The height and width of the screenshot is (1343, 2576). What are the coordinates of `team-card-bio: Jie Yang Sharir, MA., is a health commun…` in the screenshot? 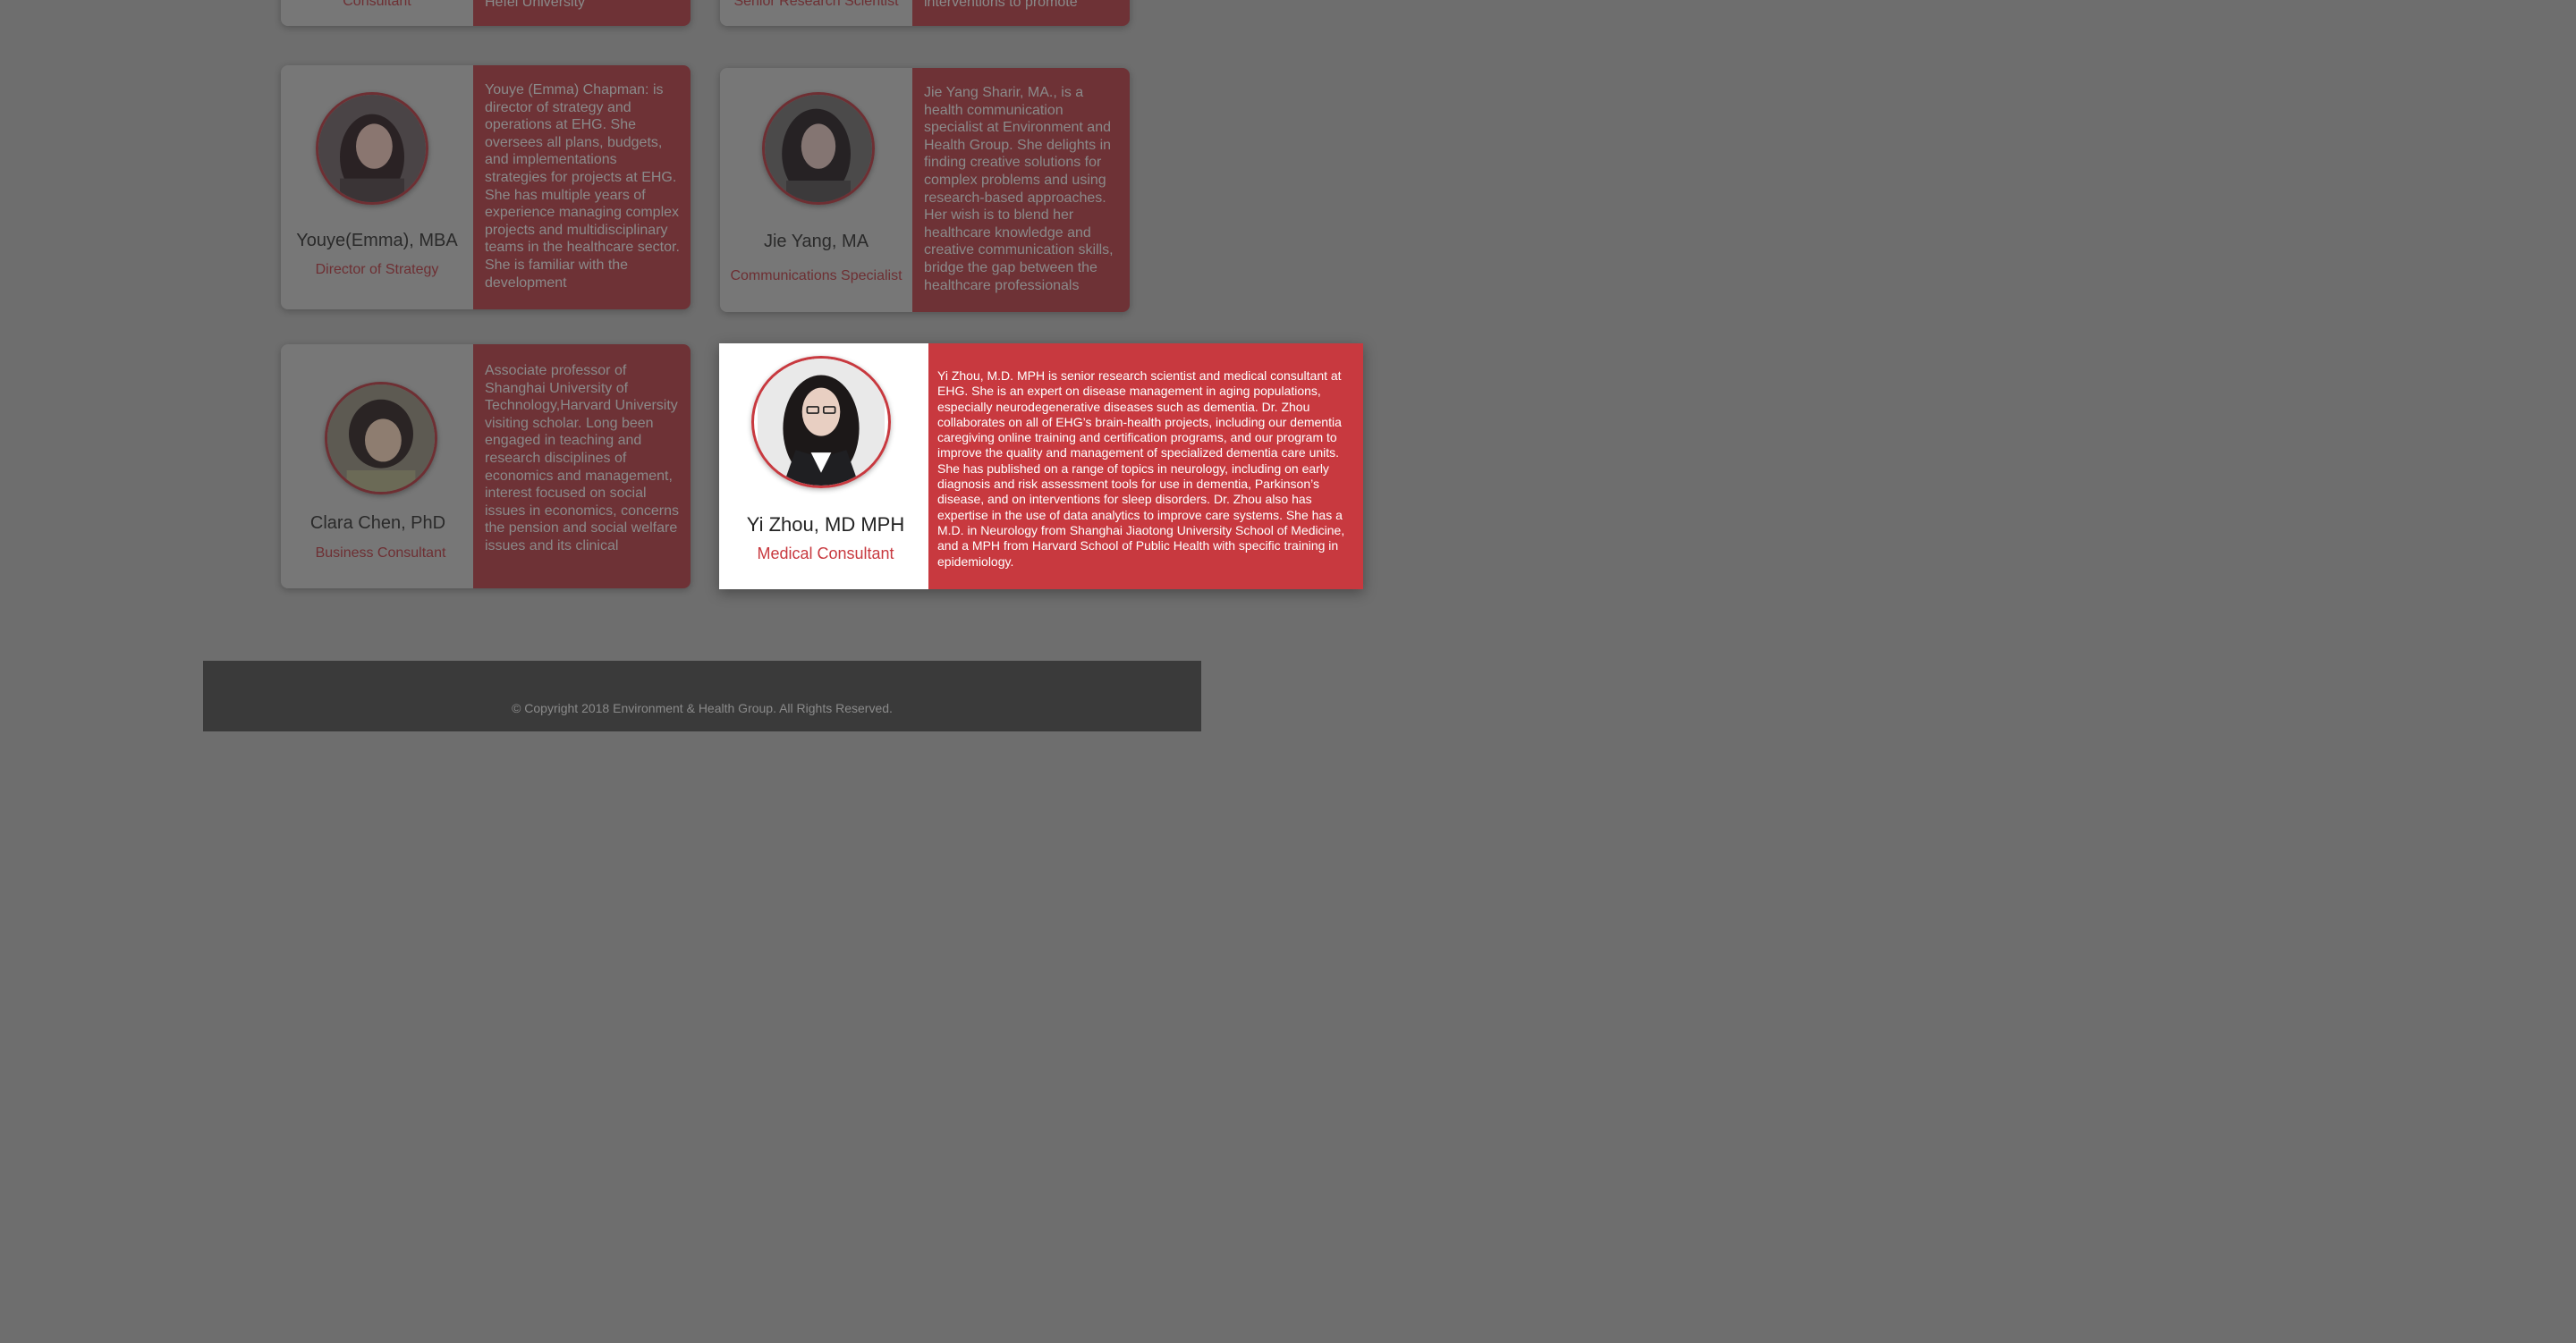 It's located at (1021, 190).